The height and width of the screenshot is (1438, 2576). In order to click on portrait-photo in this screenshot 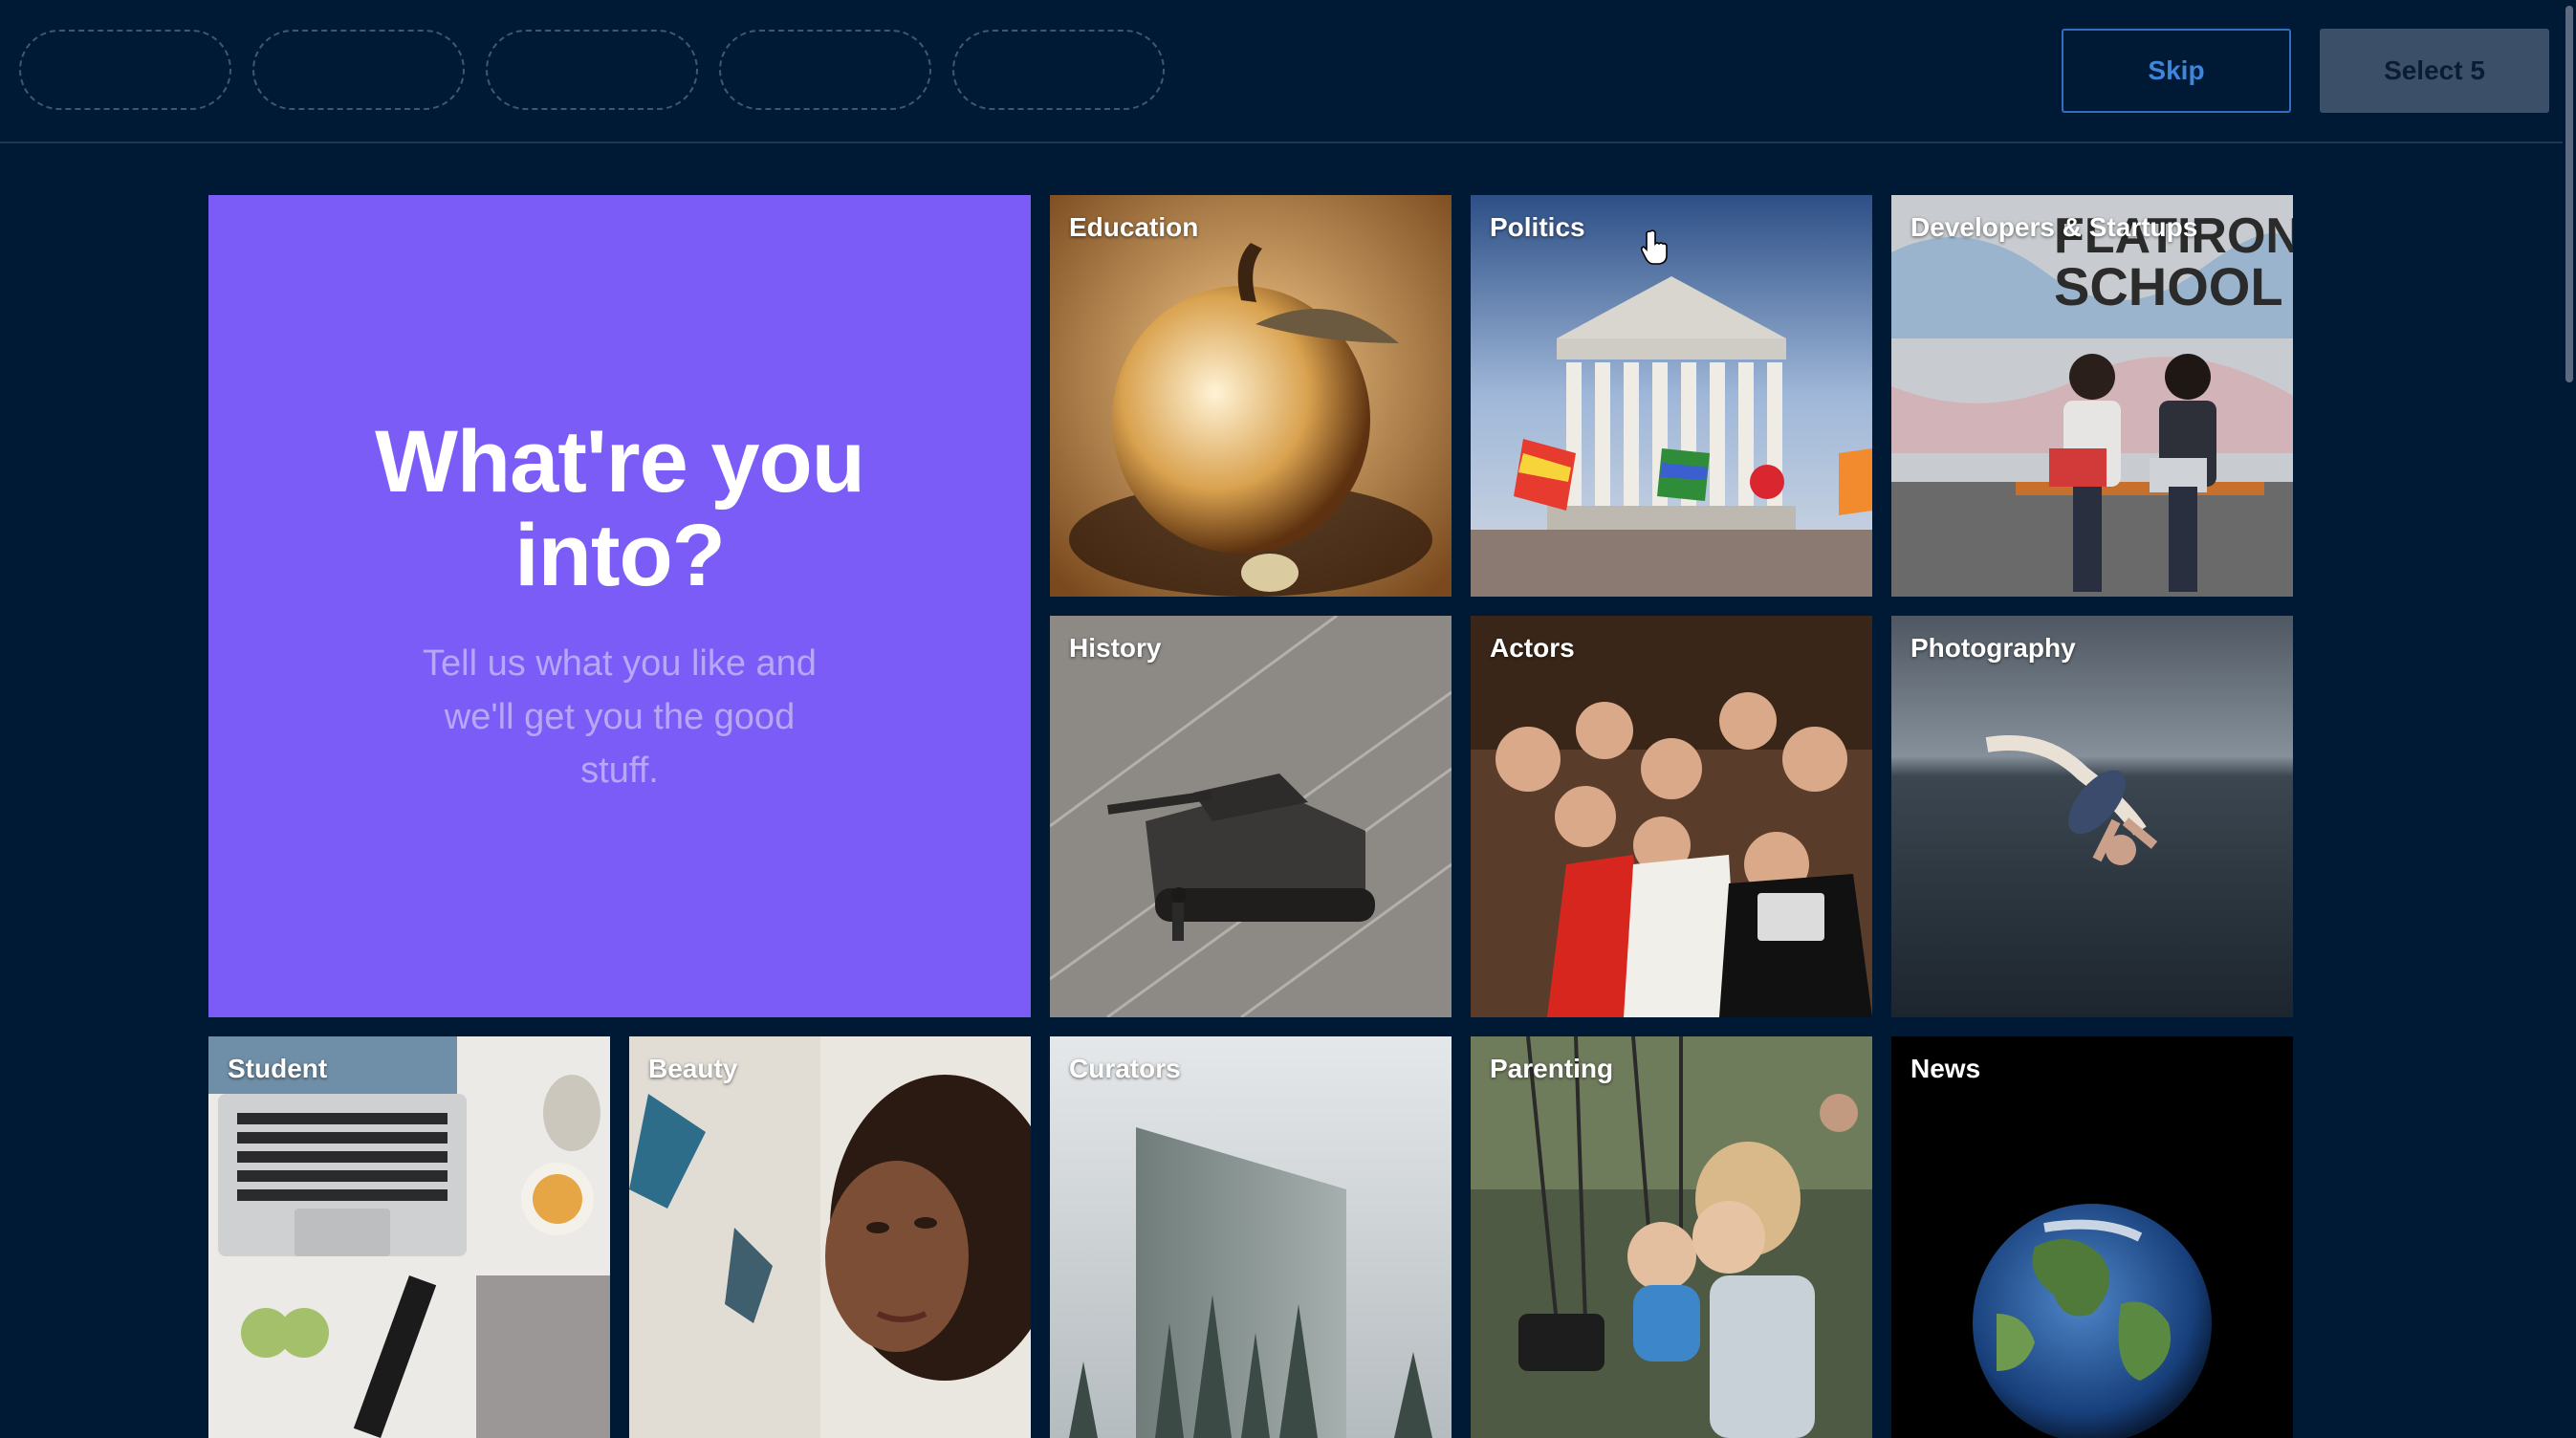, I will do `click(830, 1237)`.